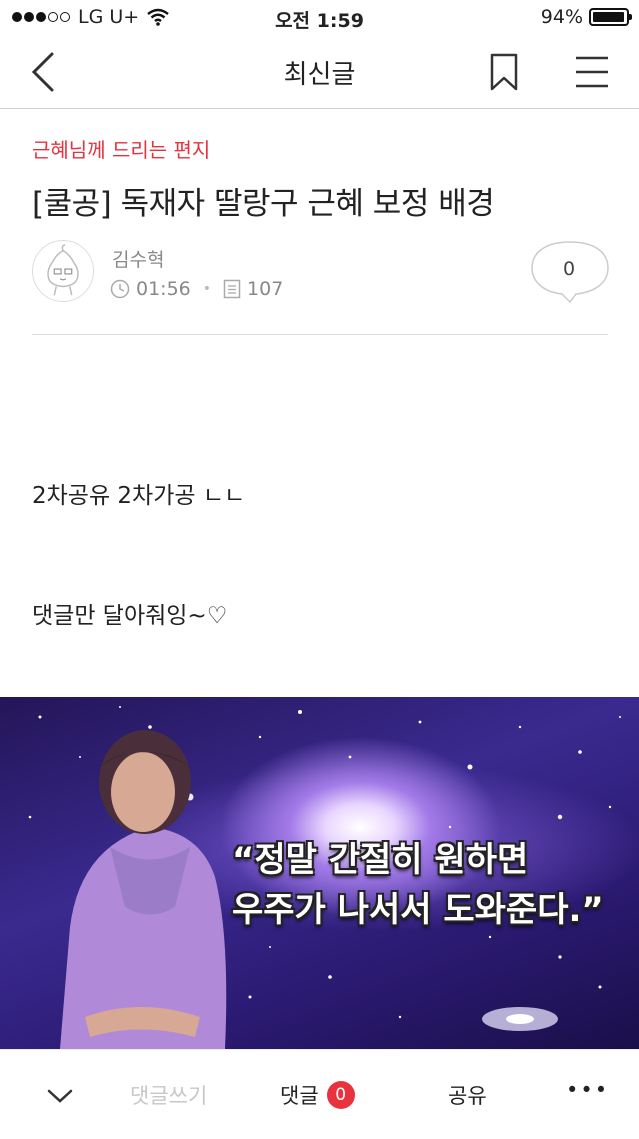  Describe the element at coordinates (592, 72) in the screenshot. I see `hamburger-menu-icon` at that location.